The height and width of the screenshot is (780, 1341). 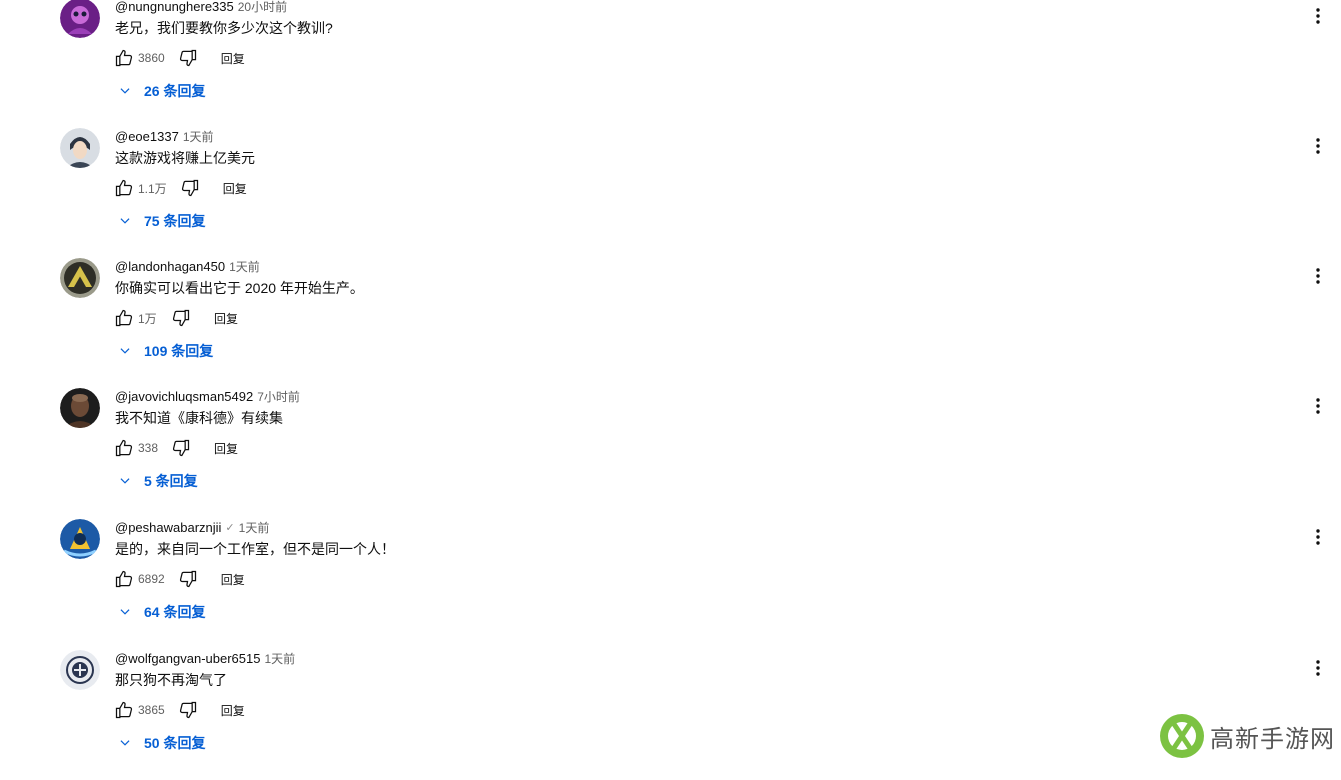 I want to click on comment-header: @wolfgangvan-uber6515 1天前, so click(x=205, y=658).